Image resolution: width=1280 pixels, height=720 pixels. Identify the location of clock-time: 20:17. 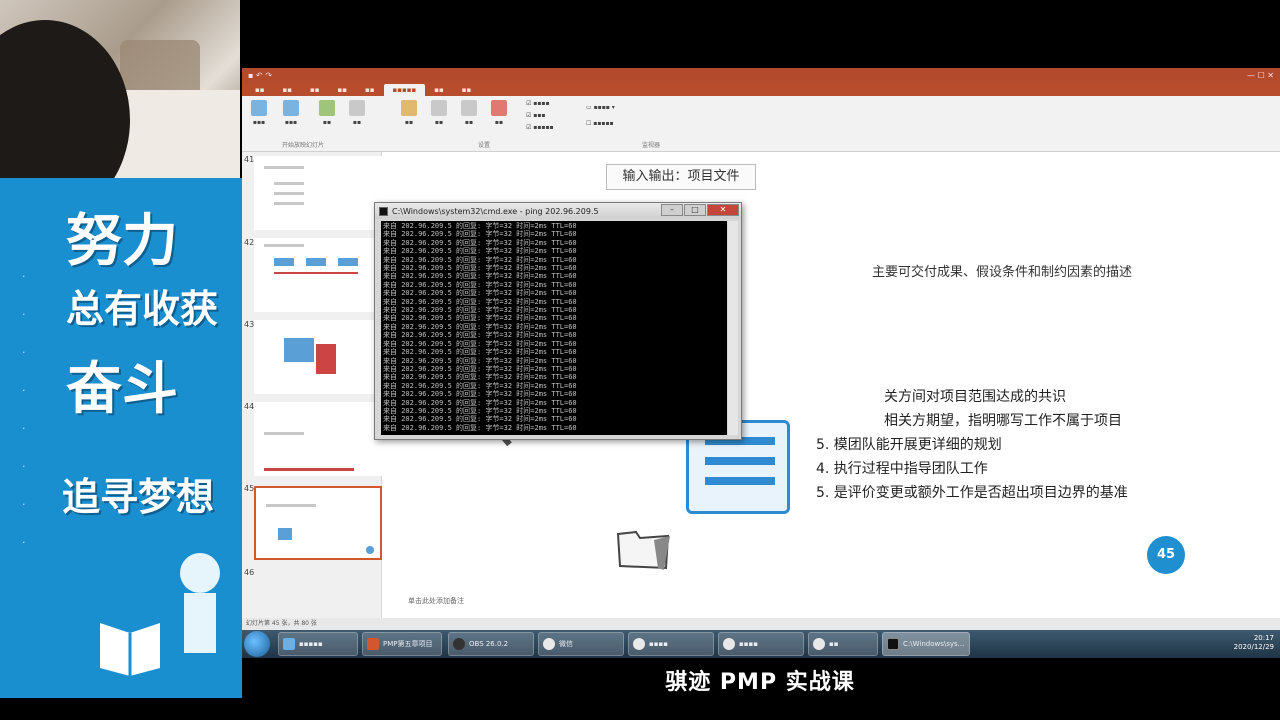
(1263, 638).